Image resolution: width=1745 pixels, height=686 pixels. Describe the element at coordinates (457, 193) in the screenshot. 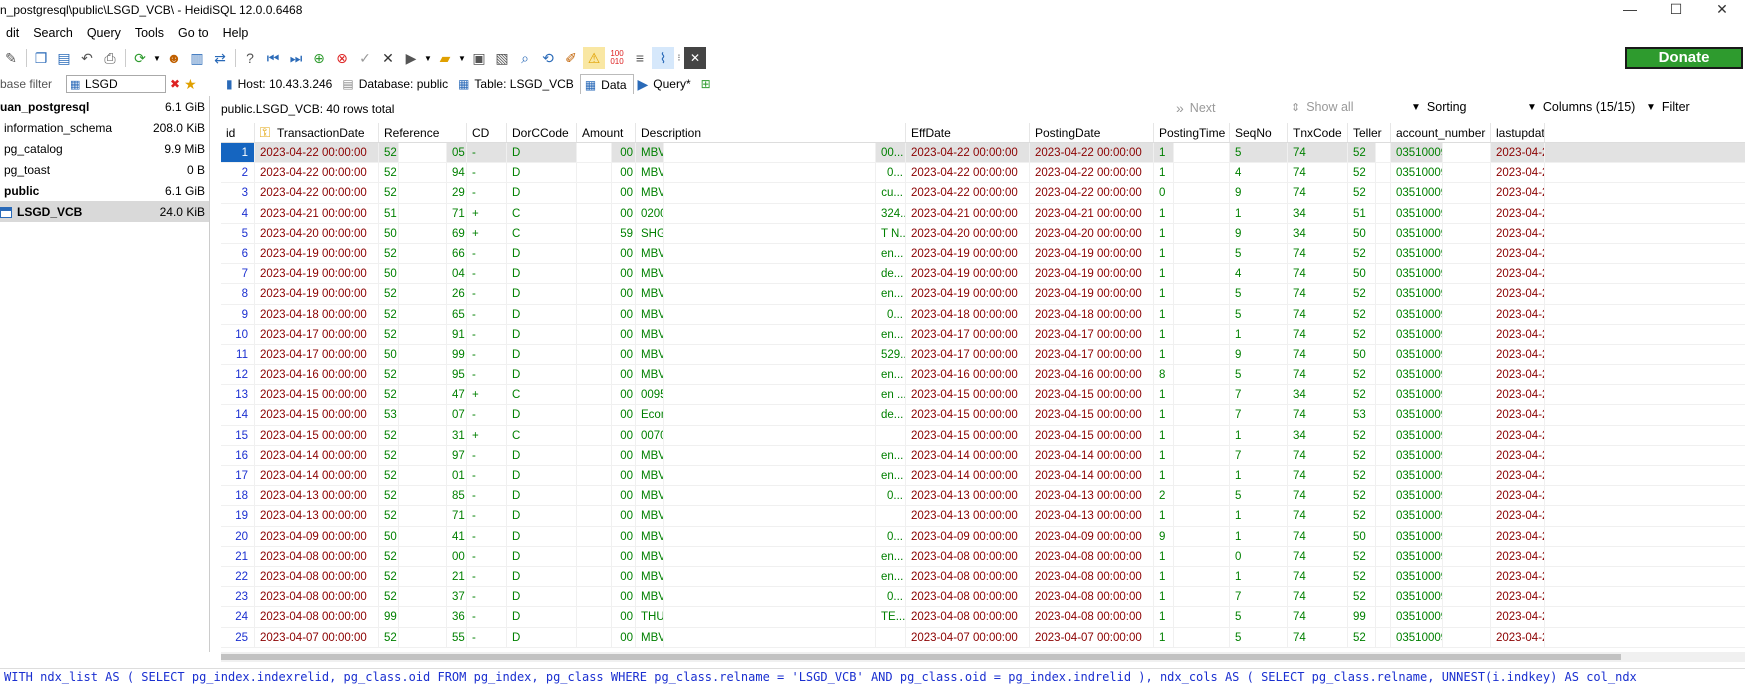

I see `table-cell: 29` at that location.